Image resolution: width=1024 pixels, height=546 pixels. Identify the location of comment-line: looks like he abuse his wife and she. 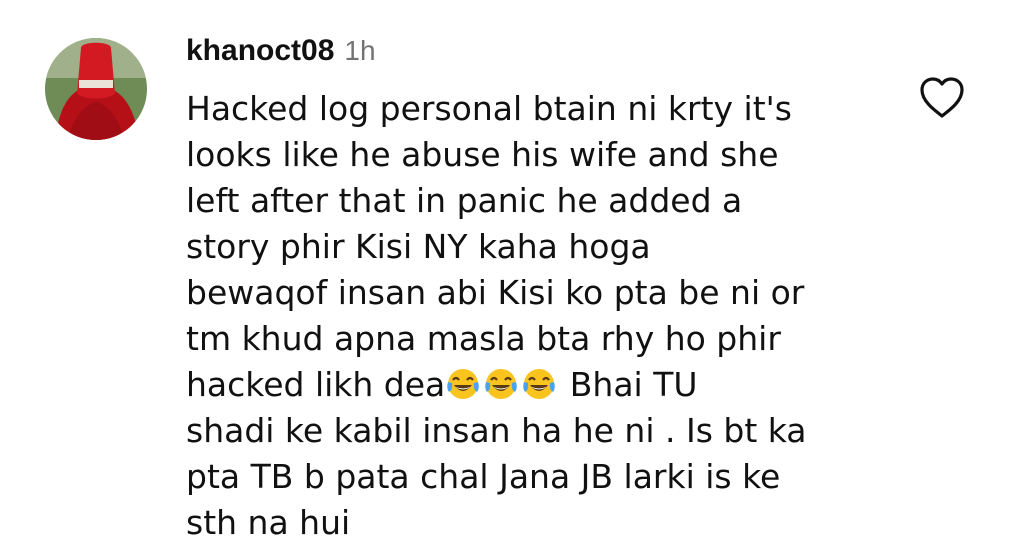
(482, 154).